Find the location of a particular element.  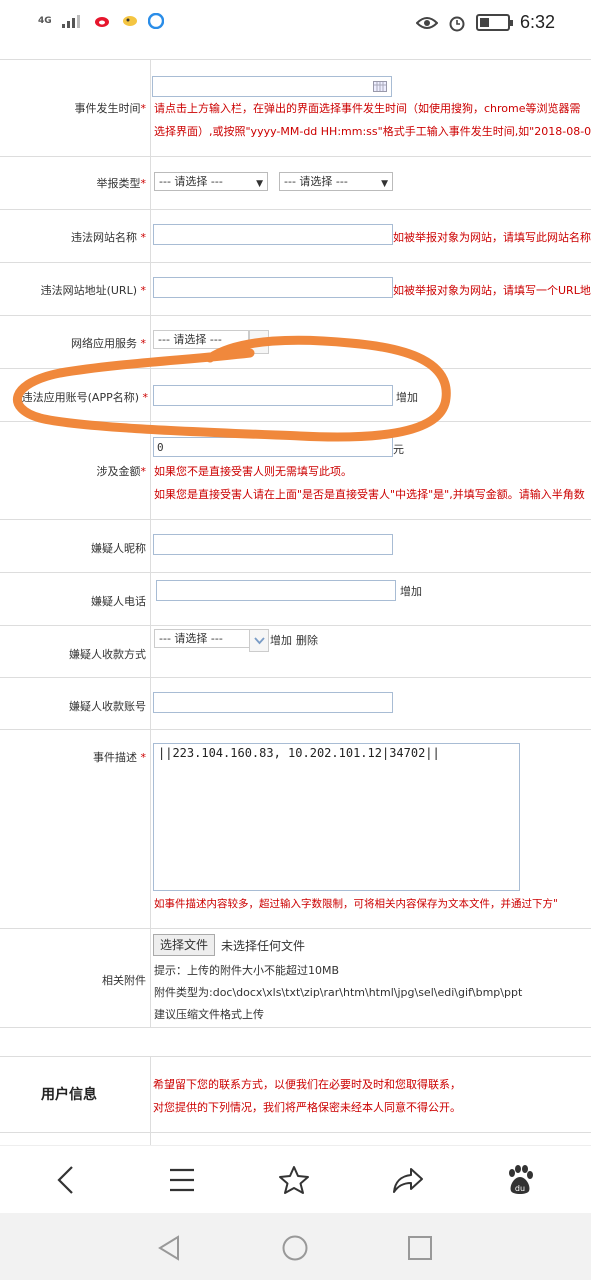

browser-app-icon is located at coordinates (155, 21).